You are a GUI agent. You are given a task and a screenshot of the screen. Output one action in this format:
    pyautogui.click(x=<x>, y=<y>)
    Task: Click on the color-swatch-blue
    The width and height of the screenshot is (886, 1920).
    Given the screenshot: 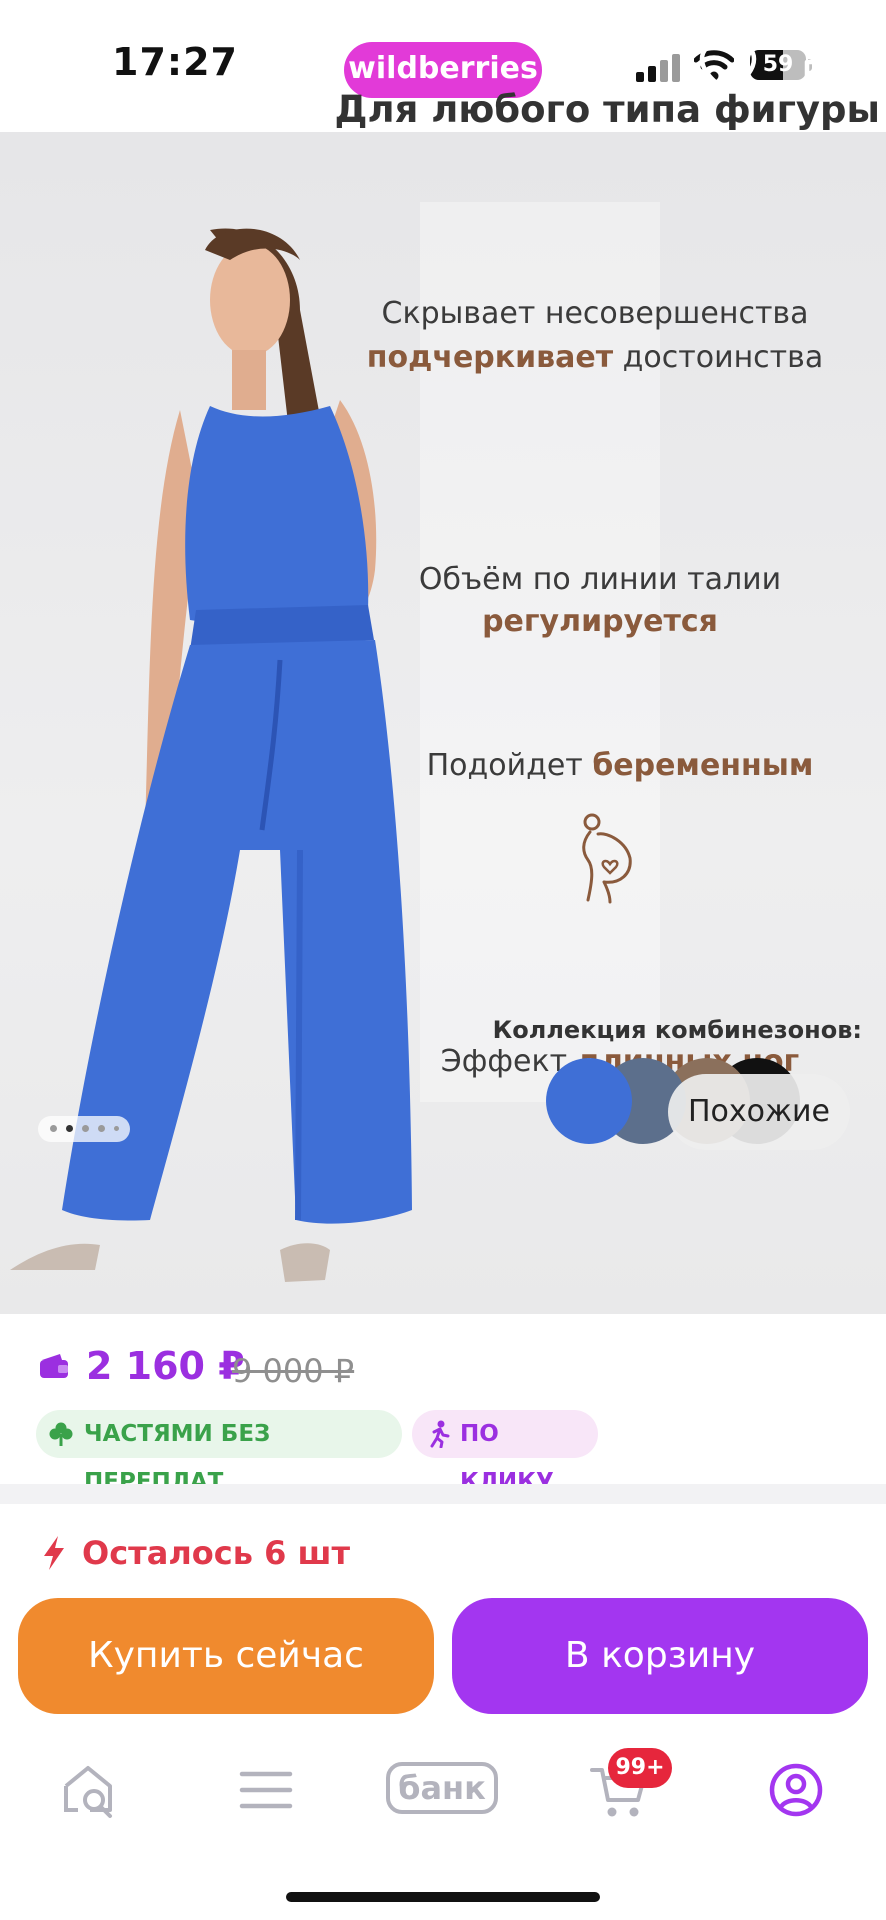 What is the action you would take?
    pyautogui.click(x=589, y=1101)
    